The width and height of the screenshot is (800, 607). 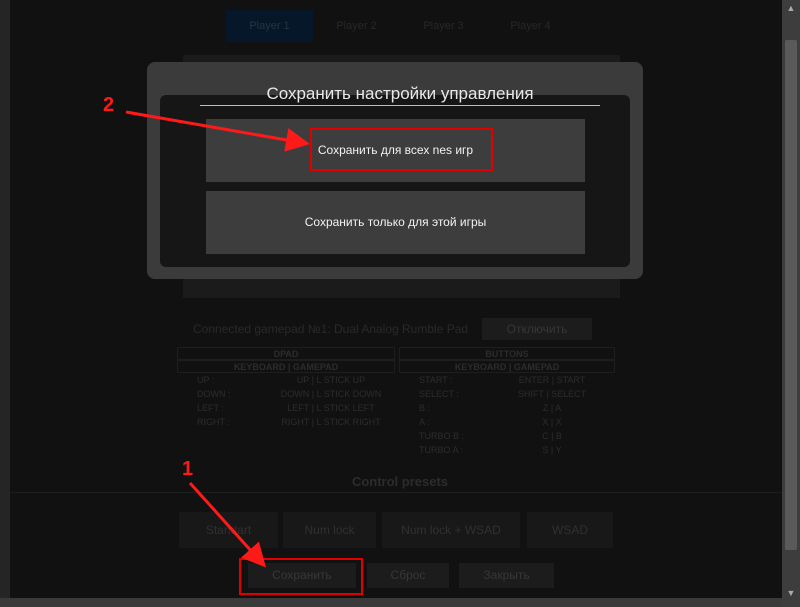 I want to click on scrollbar: ▲ ▼, so click(x=791, y=303).